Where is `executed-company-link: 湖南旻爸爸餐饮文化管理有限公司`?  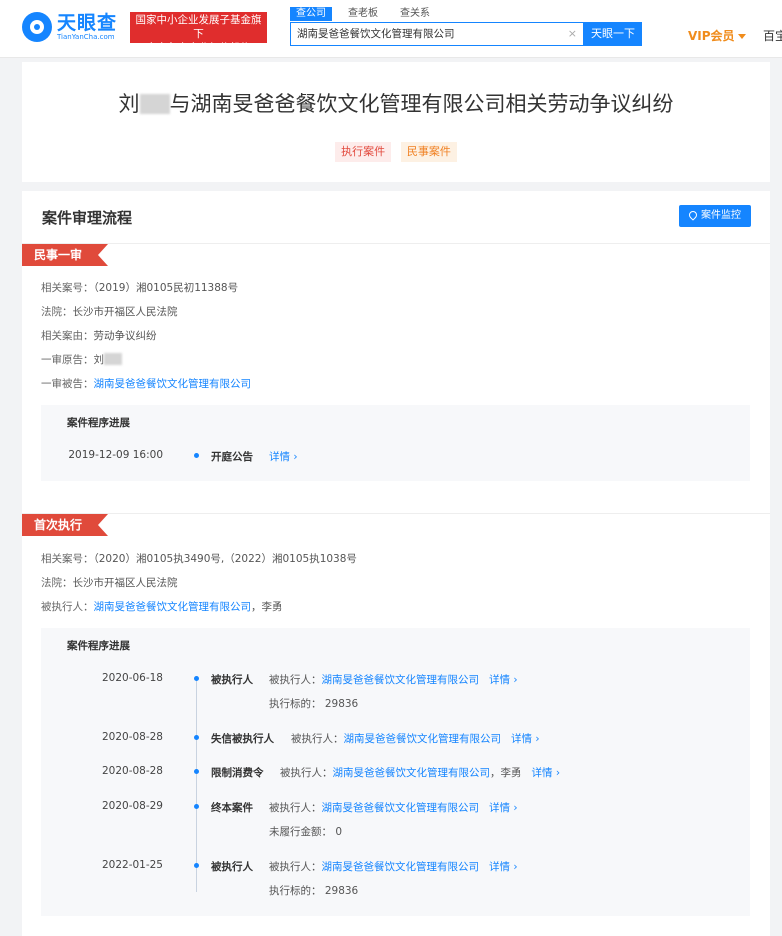
executed-company-link: 湖南旻爸爸餐饮文化管理有限公司 is located at coordinates (173, 607).